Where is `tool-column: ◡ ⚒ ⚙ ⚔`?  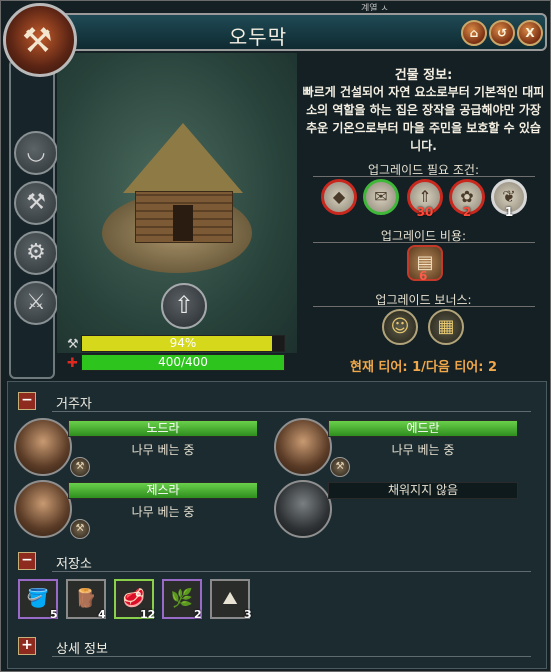 tool-column: ◡ ⚒ ⚙ ⚔ is located at coordinates (33, 219).